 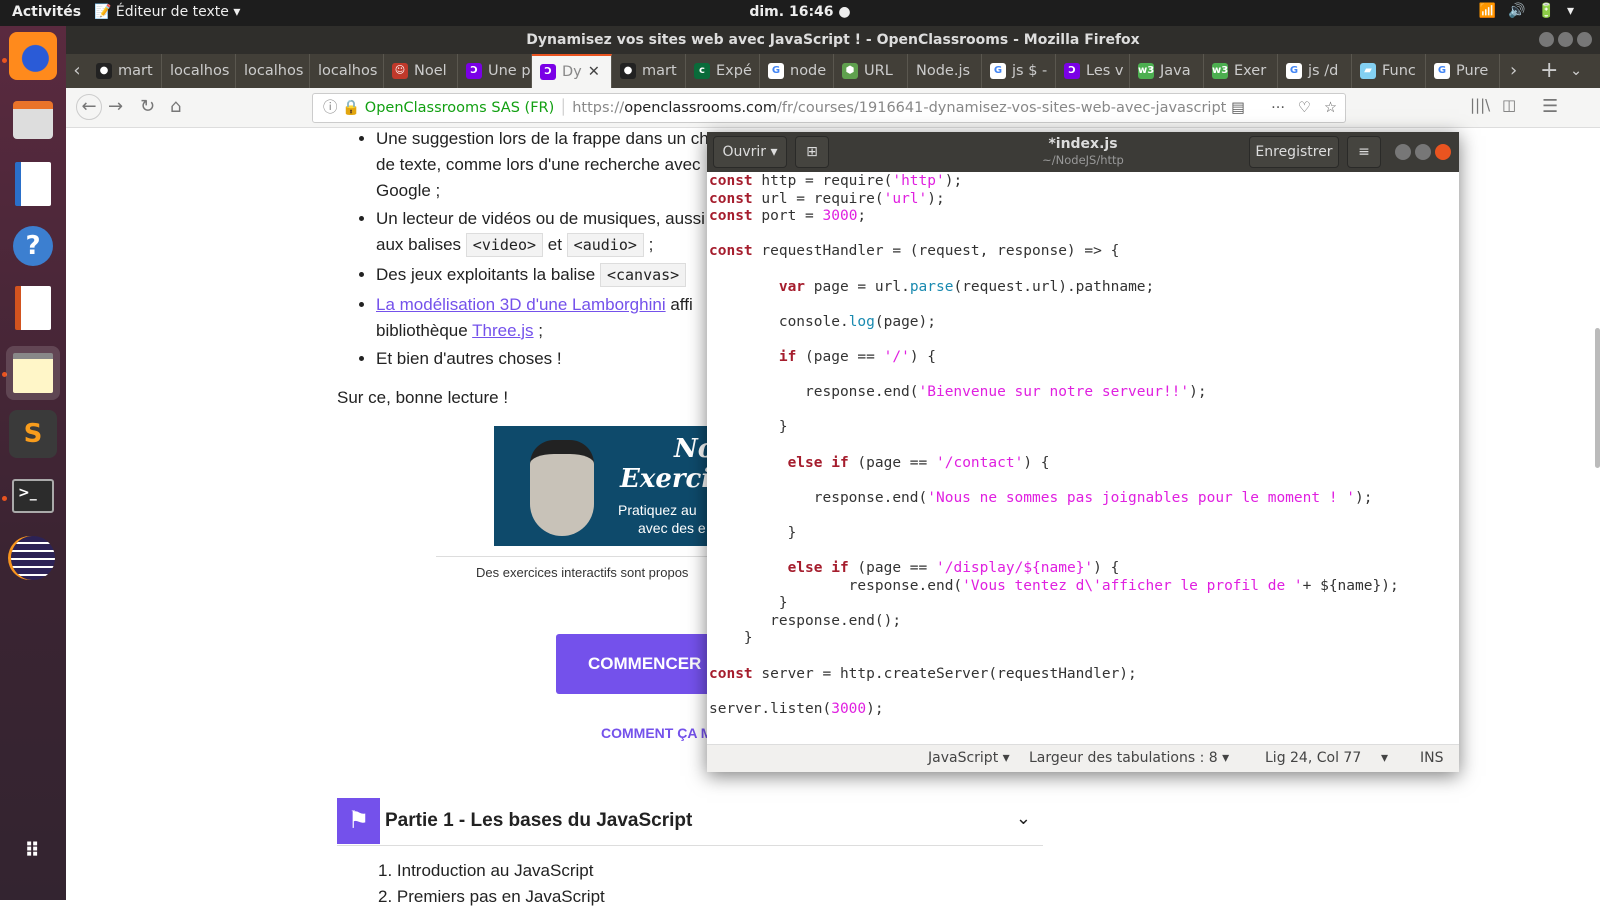 I want to click on save-button: Enregistrer, so click(x=1294, y=152).